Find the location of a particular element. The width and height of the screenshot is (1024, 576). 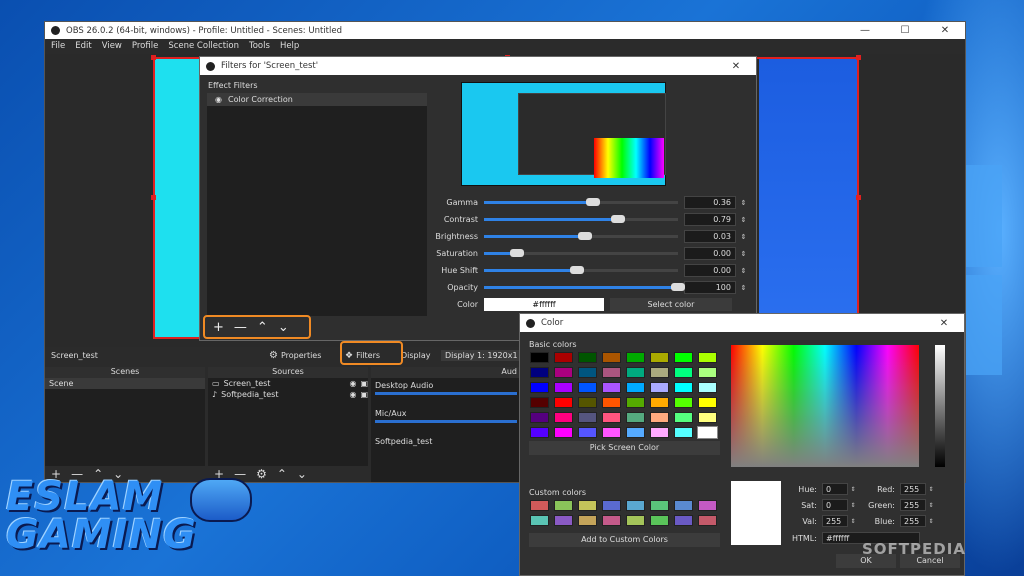

sat-input: 0 is located at coordinates (835, 505).